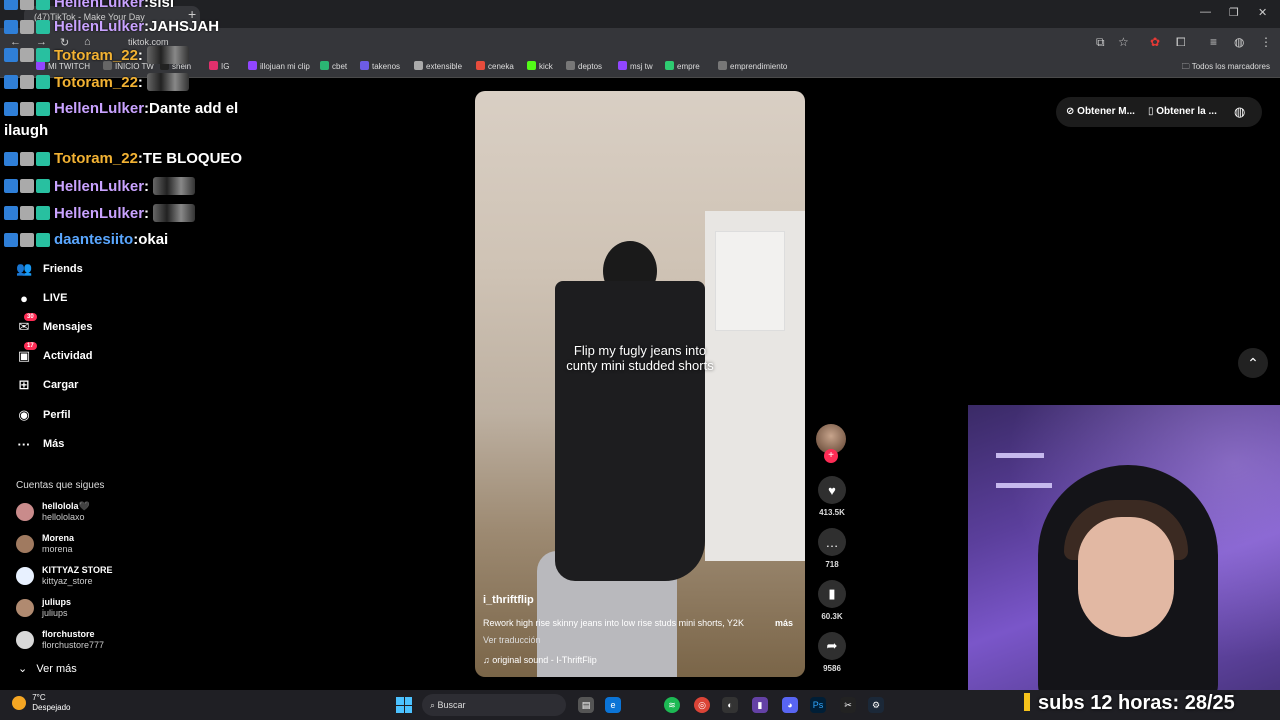 Image resolution: width=1280 pixels, height=720 pixels. Describe the element at coordinates (790, 705) in the screenshot. I see `discord-icon: ◕` at that location.